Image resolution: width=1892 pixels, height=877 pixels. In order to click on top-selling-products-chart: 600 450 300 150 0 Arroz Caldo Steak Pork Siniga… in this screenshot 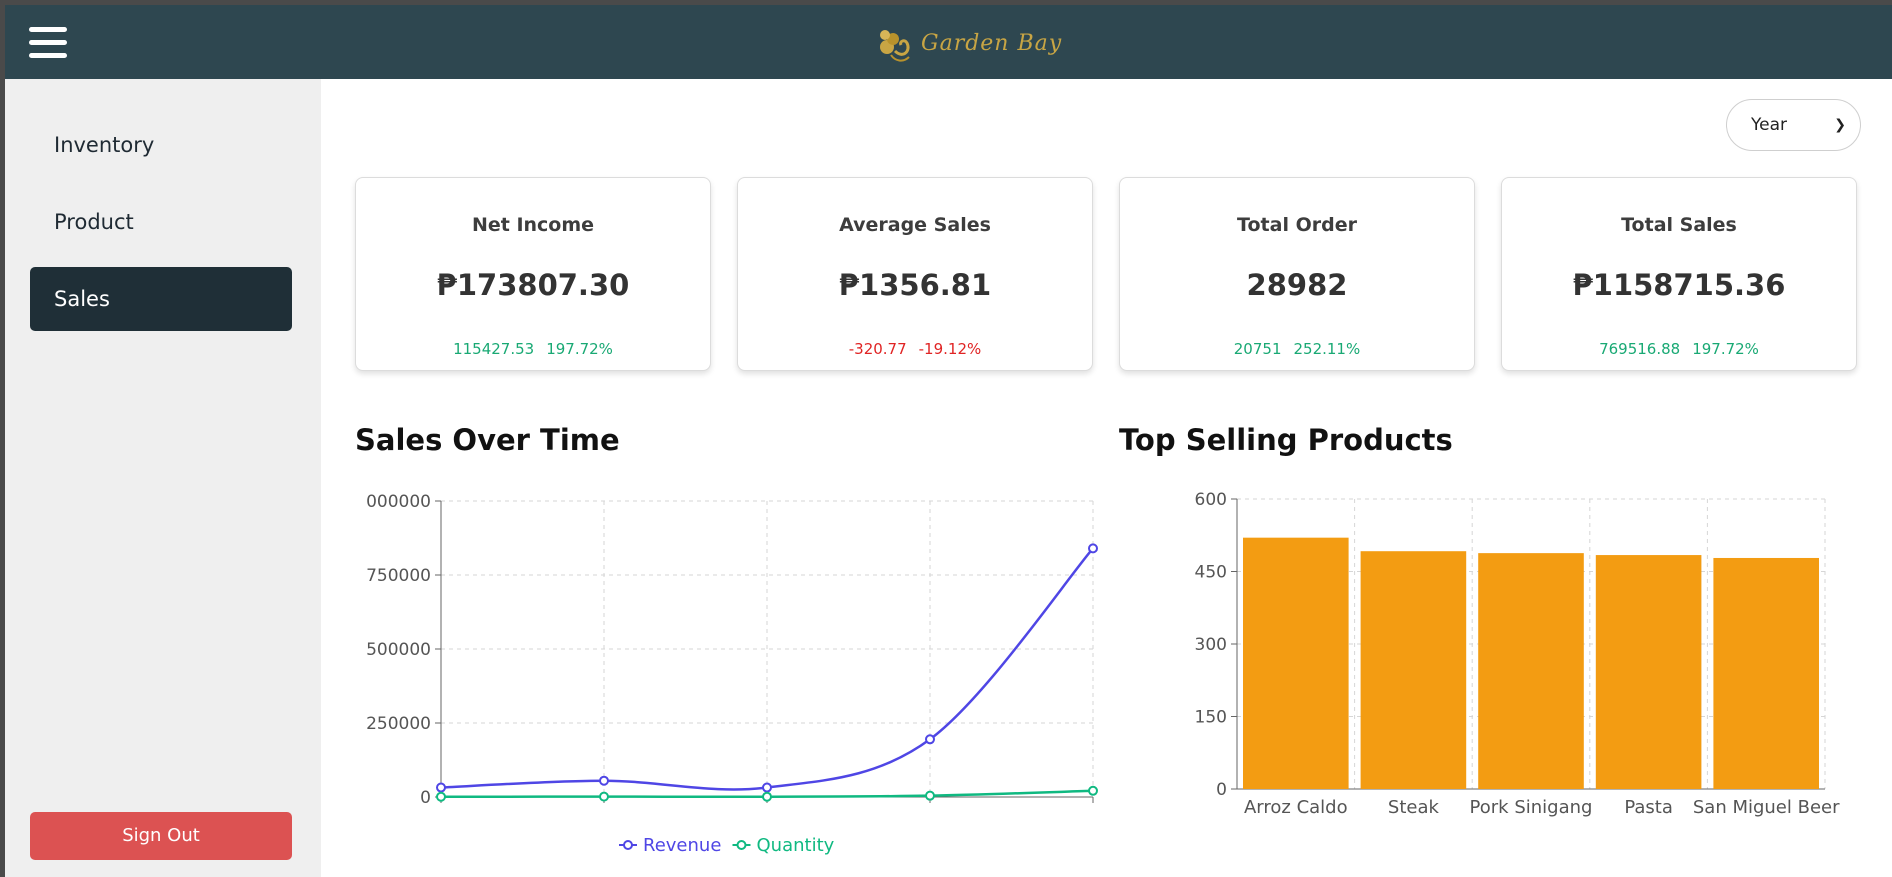, I will do `click(1518, 654)`.